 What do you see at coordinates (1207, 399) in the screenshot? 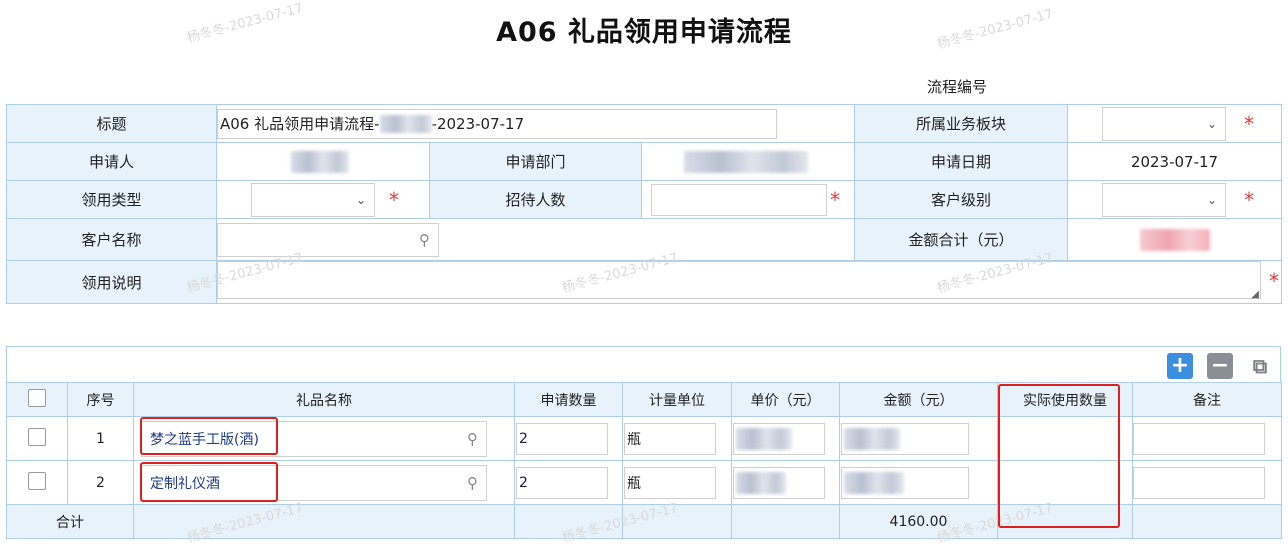
I see `column-header: 备注` at bounding box center [1207, 399].